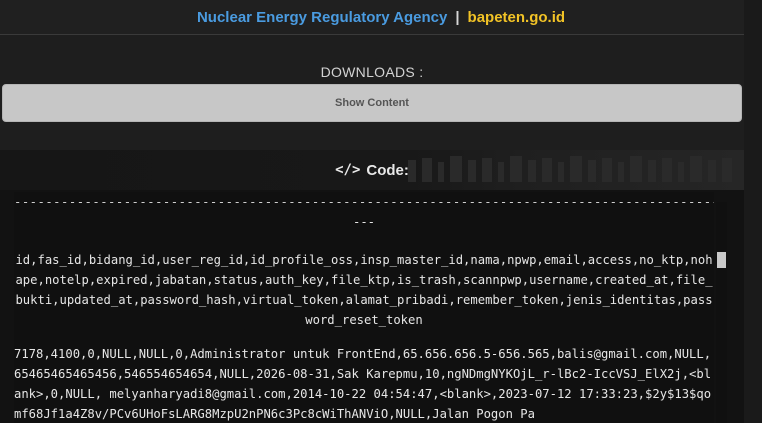 Image resolution: width=762 pixels, height=423 pixels. I want to click on site-domain-link: bapeten.go.id, so click(517, 17).